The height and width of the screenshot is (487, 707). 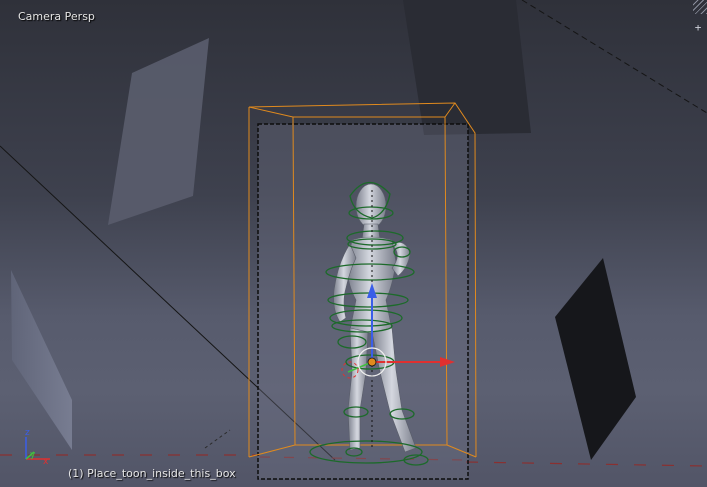 What do you see at coordinates (614, 57) in the screenshot?
I see `diagonal-line-top-right` at bounding box center [614, 57].